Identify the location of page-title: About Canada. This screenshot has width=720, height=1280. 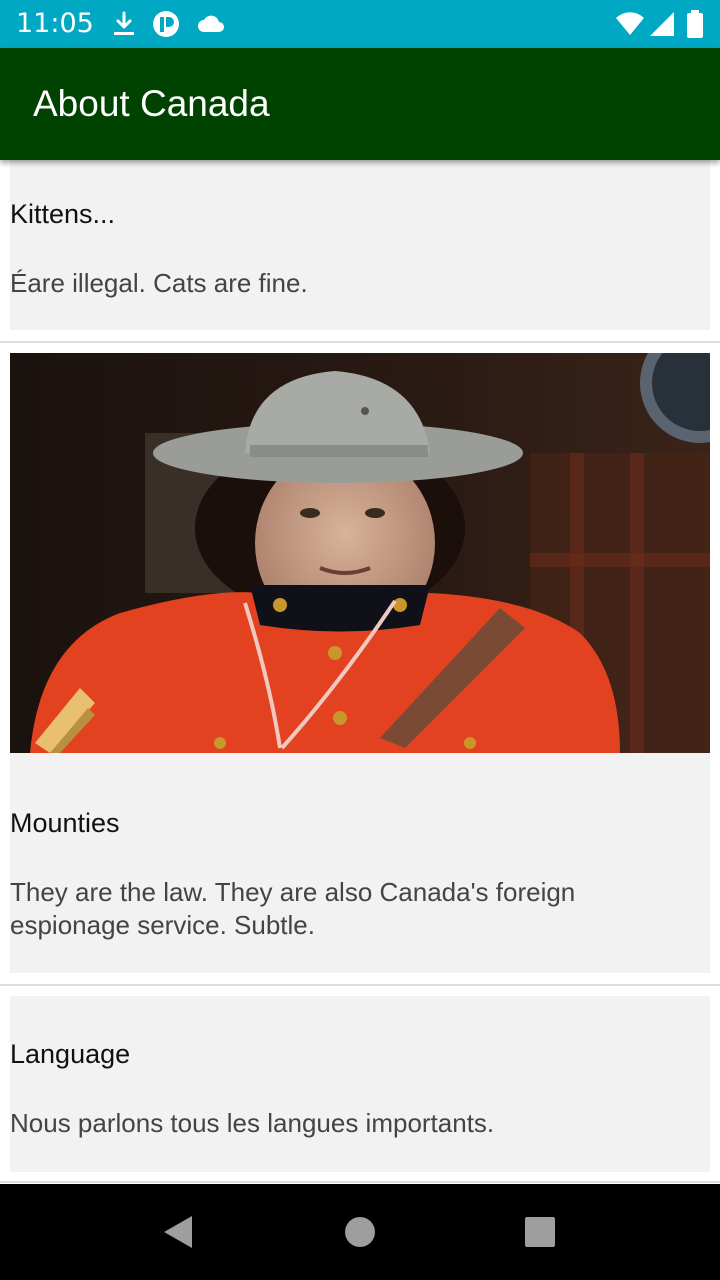
(151, 103).